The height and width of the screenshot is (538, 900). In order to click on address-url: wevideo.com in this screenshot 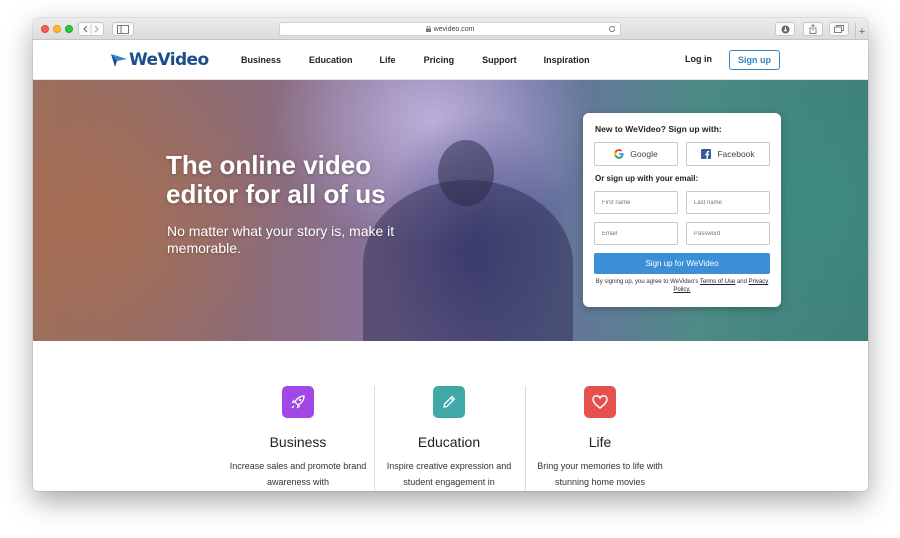, I will do `click(454, 29)`.